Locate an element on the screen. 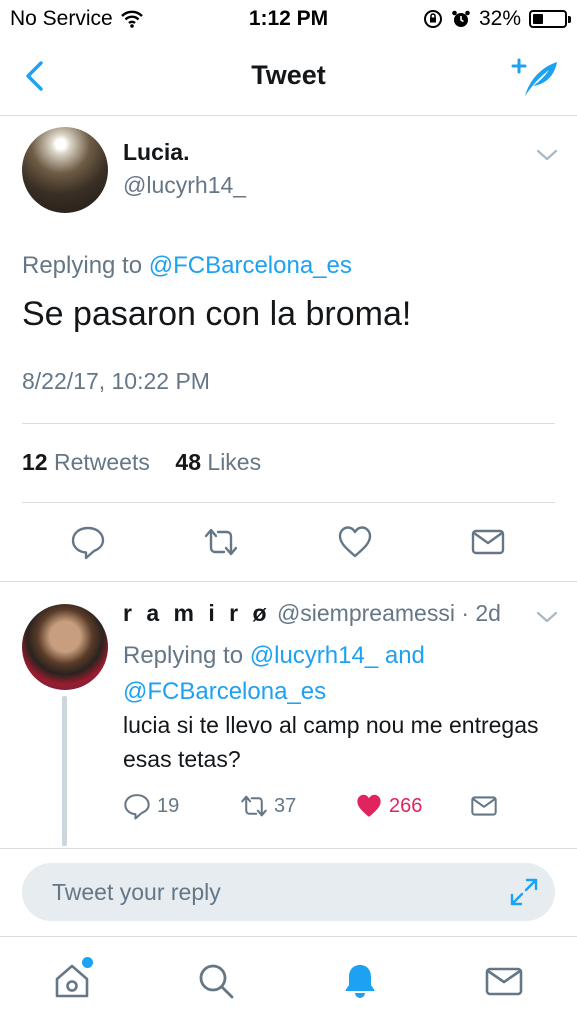 The width and height of the screenshot is (577, 1024). replying-prefix: Replying to is located at coordinates (85, 265).